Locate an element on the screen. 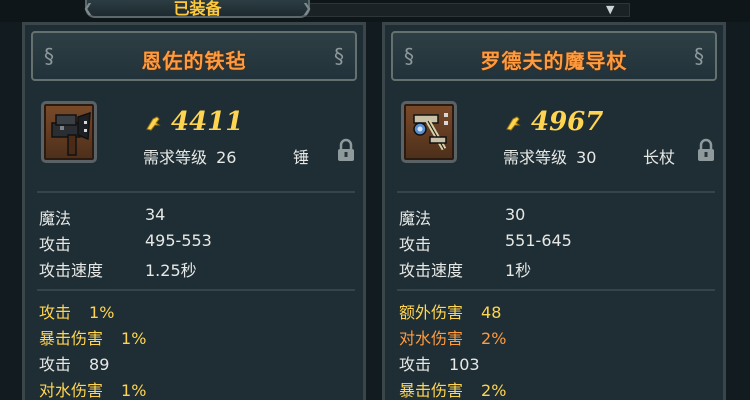  equipped-tab-label: 已装备 is located at coordinates (197, 9).